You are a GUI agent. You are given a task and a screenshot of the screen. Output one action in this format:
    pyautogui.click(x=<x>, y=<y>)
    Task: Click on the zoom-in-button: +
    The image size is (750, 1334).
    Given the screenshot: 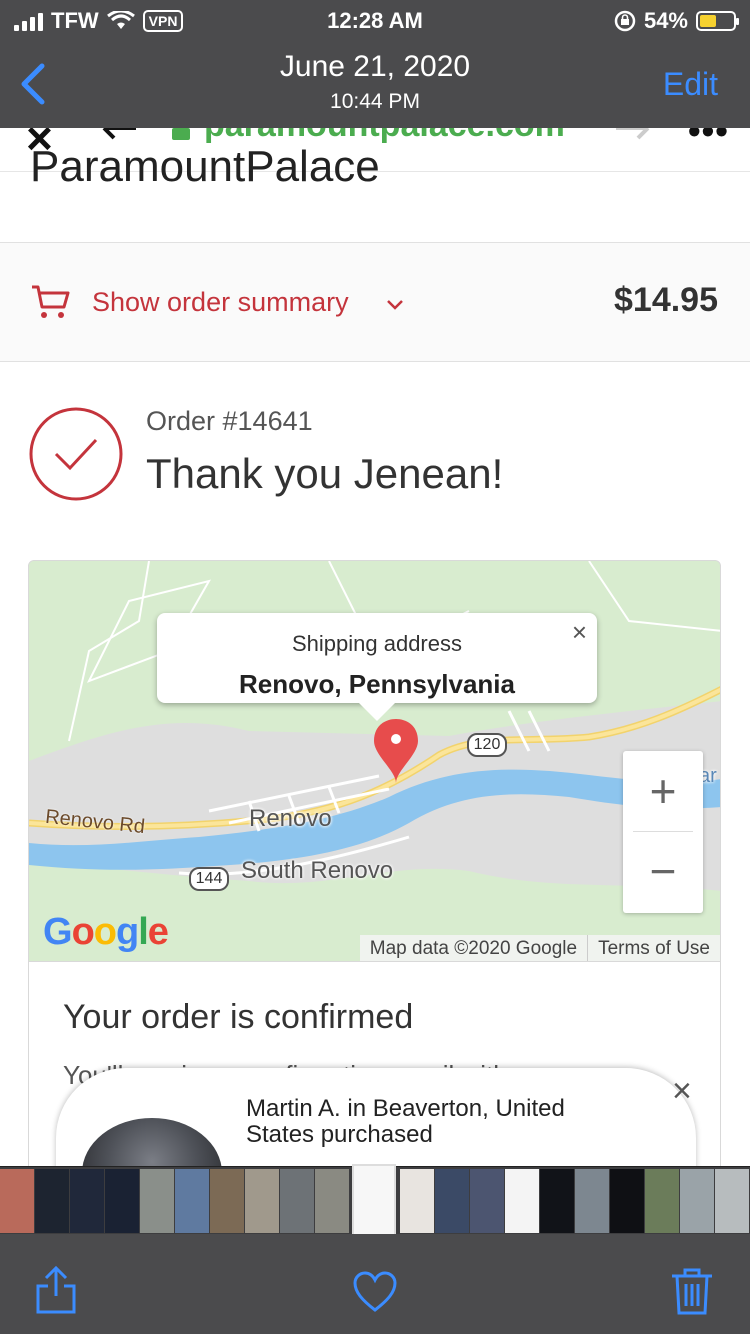 What is the action you would take?
    pyautogui.click(x=663, y=791)
    